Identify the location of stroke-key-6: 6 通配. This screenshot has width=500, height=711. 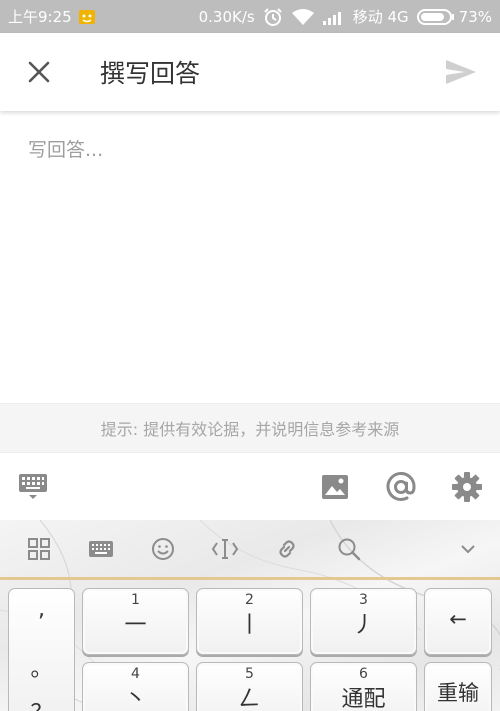
(363, 686).